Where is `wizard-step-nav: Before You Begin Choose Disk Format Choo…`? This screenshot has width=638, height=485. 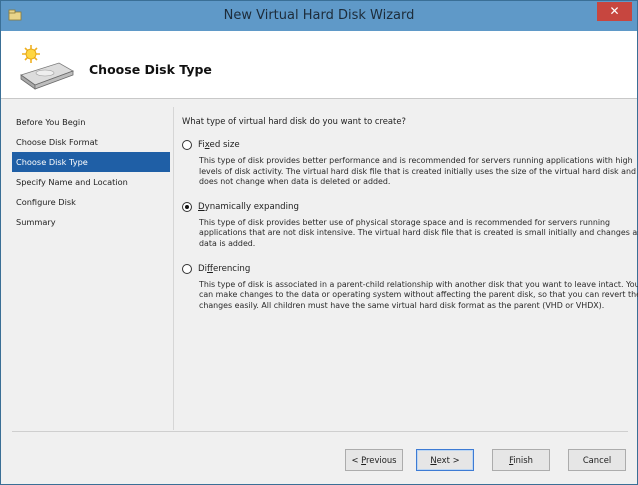
wizard-step-nav: Before You Begin Choose Disk Format Choo… is located at coordinates (91, 172).